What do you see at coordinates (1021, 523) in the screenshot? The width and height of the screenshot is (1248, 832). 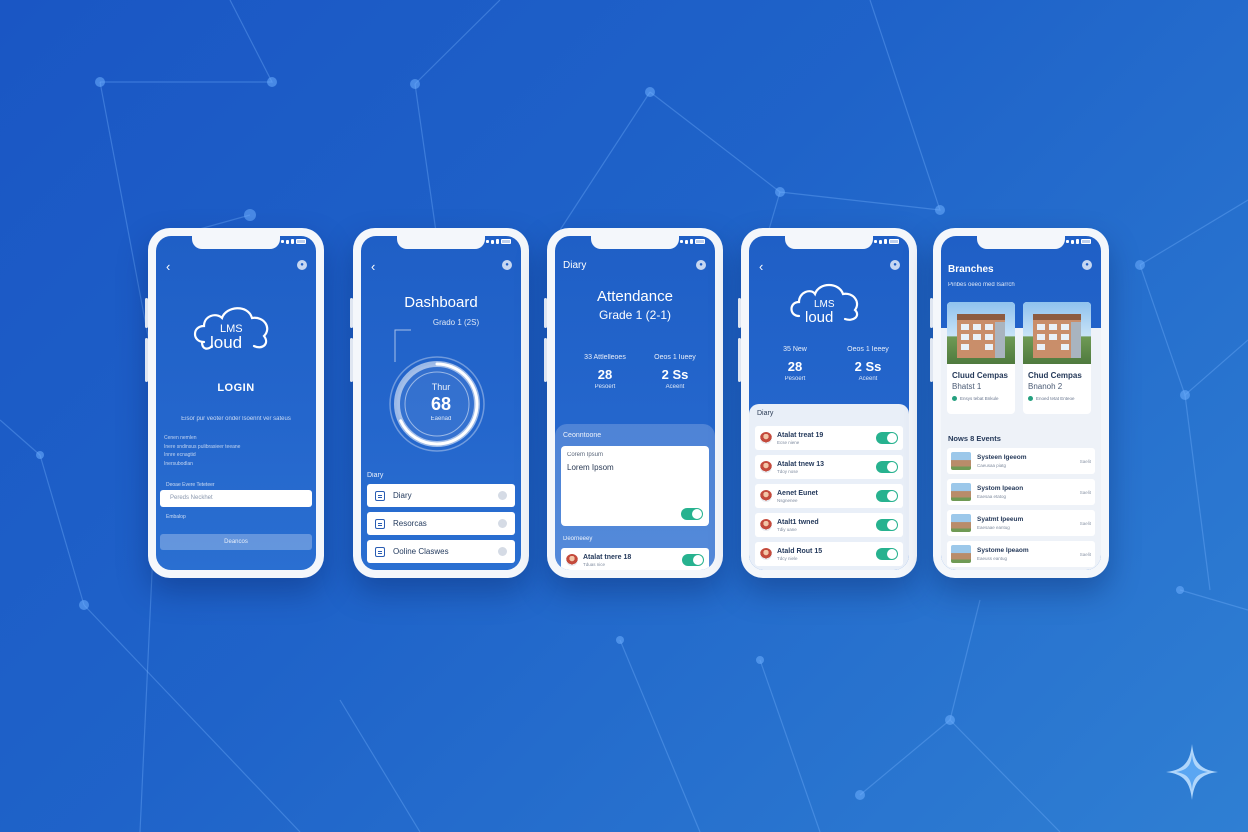 I see `news-item: Syatmt Ipeeum Eaesaae eantug Saelit` at bounding box center [1021, 523].